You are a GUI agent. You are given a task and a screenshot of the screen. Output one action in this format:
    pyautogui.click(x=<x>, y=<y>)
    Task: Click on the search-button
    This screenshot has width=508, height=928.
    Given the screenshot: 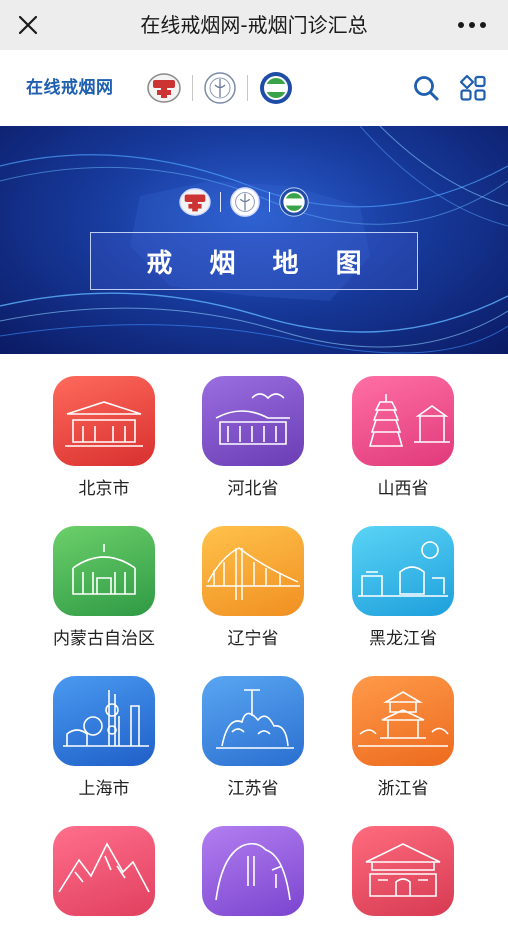 What is the action you would take?
    pyautogui.click(x=426, y=88)
    